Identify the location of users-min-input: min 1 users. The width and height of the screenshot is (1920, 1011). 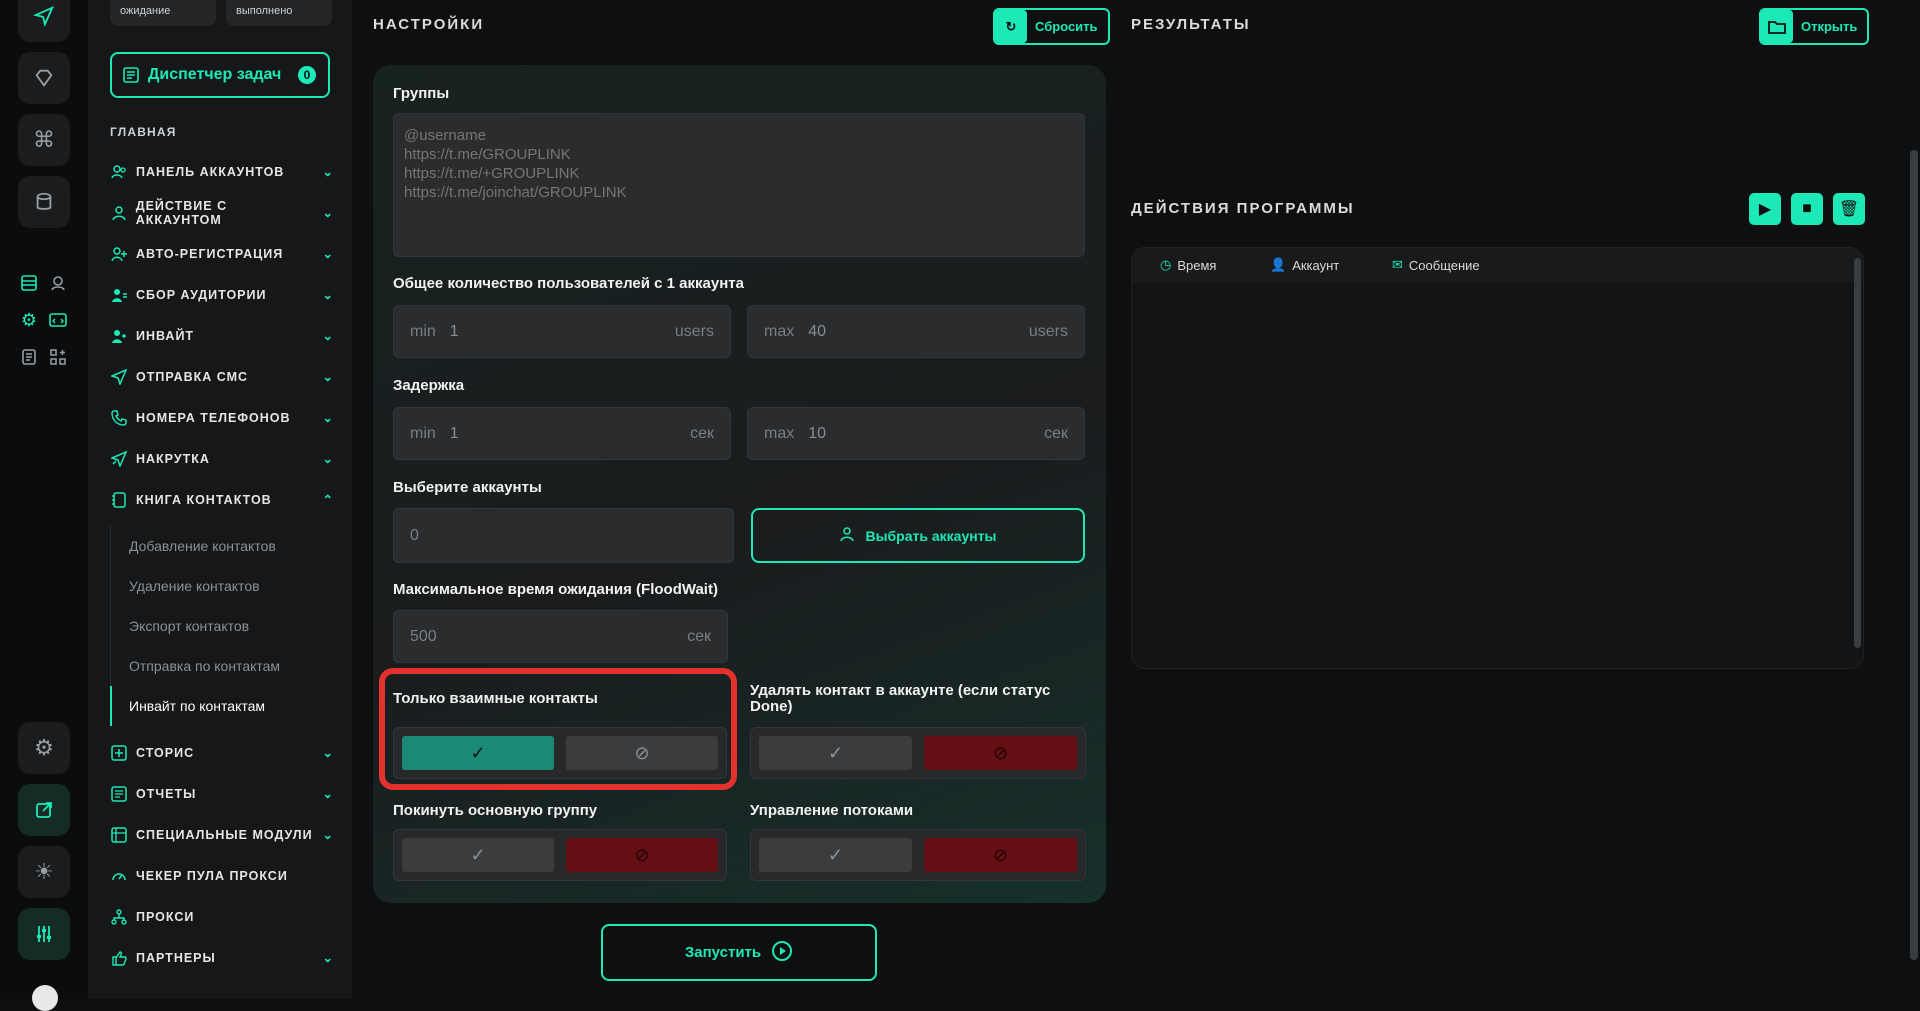
(562, 331).